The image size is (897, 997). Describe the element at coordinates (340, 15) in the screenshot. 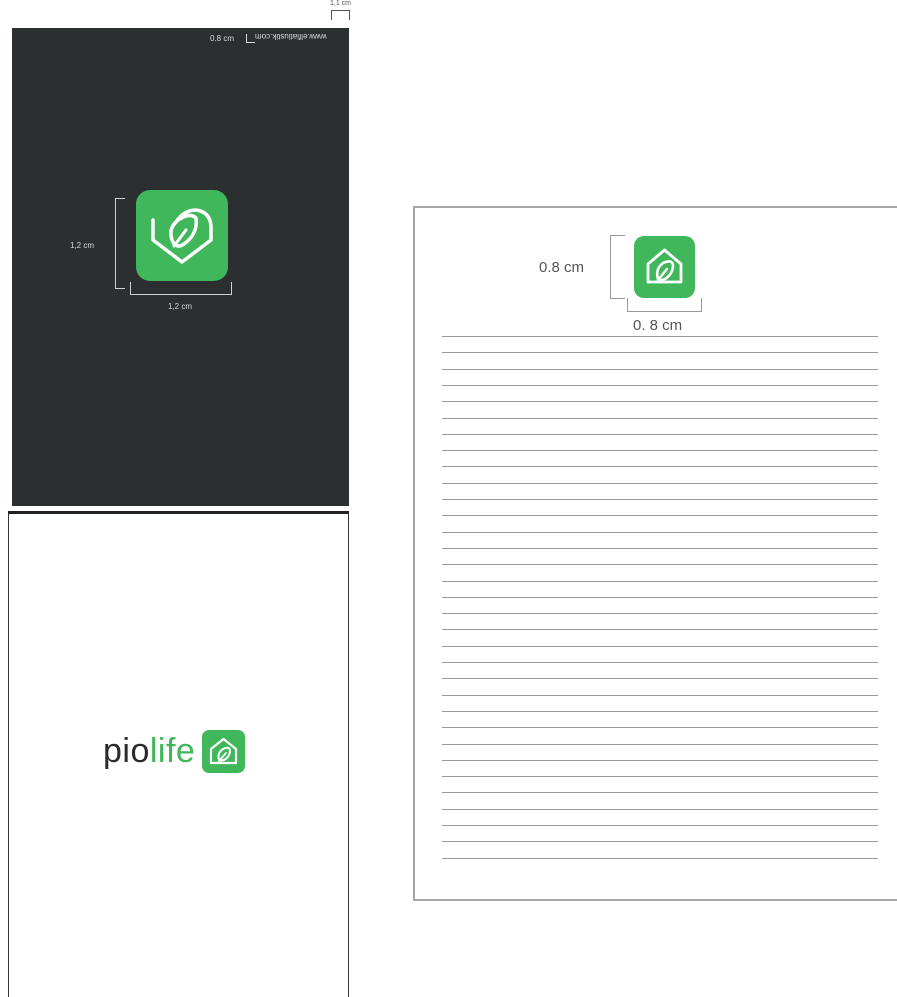

I see `top-dimension-bracket` at that location.